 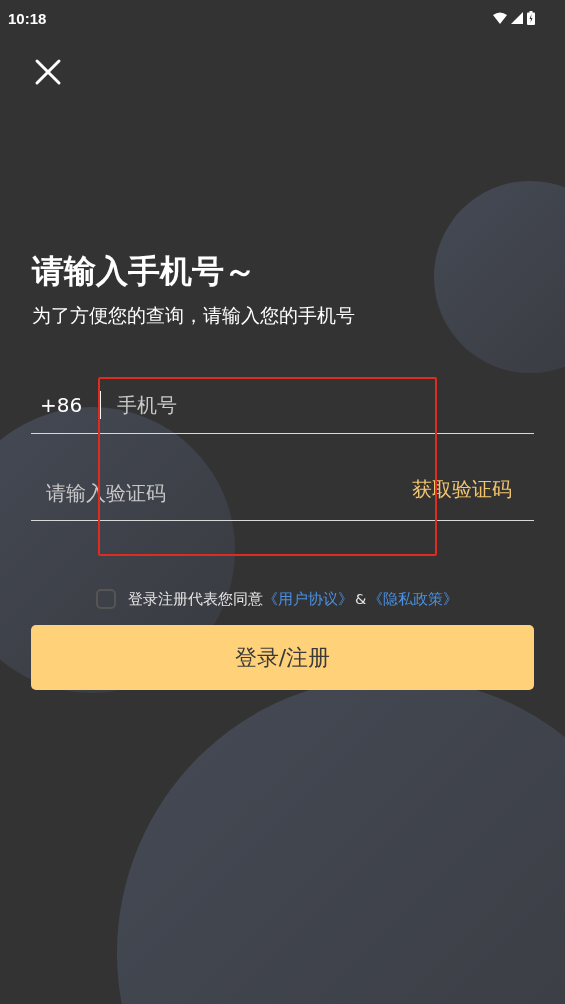 What do you see at coordinates (27, 18) in the screenshot?
I see `status-time: 10:18` at bounding box center [27, 18].